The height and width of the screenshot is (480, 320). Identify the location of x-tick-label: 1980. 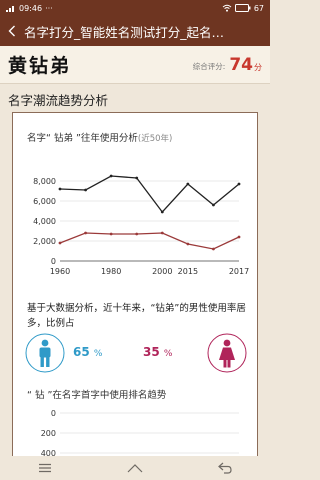
(111, 271).